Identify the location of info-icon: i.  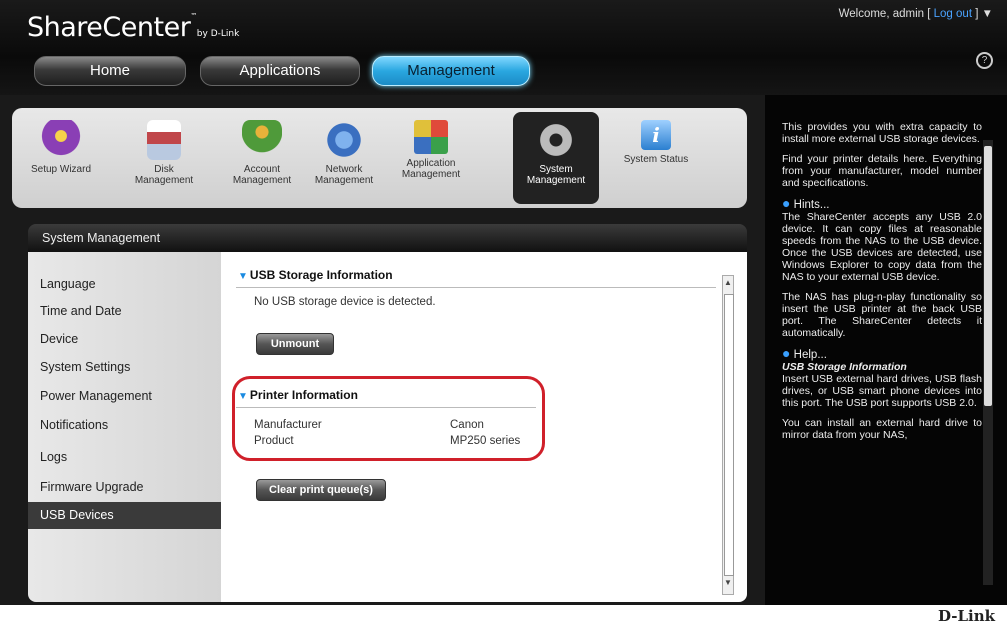
(656, 135).